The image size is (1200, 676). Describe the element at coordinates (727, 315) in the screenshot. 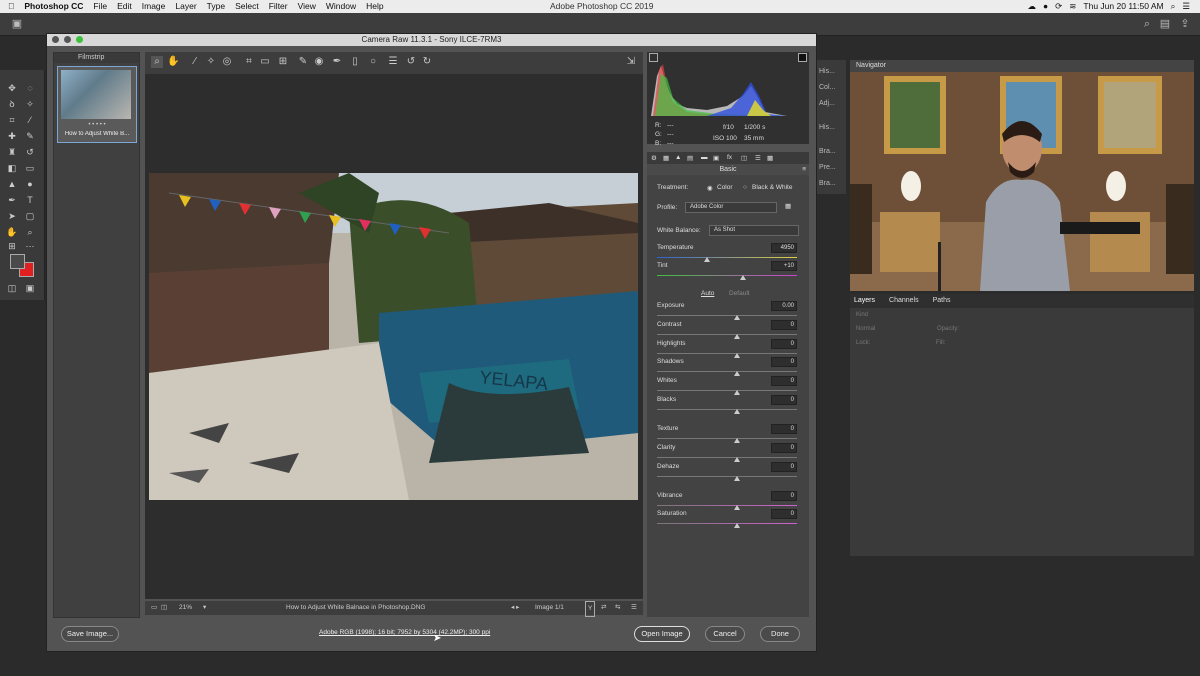

I see `slider-track-exposure` at that location.